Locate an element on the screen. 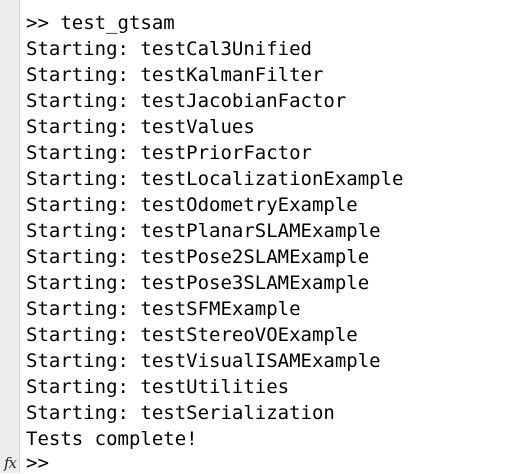 Image resolution: width=528 pixels, height=474 pixels. output-line: Starting: testSFMExample is located at coordinates (163, 309).